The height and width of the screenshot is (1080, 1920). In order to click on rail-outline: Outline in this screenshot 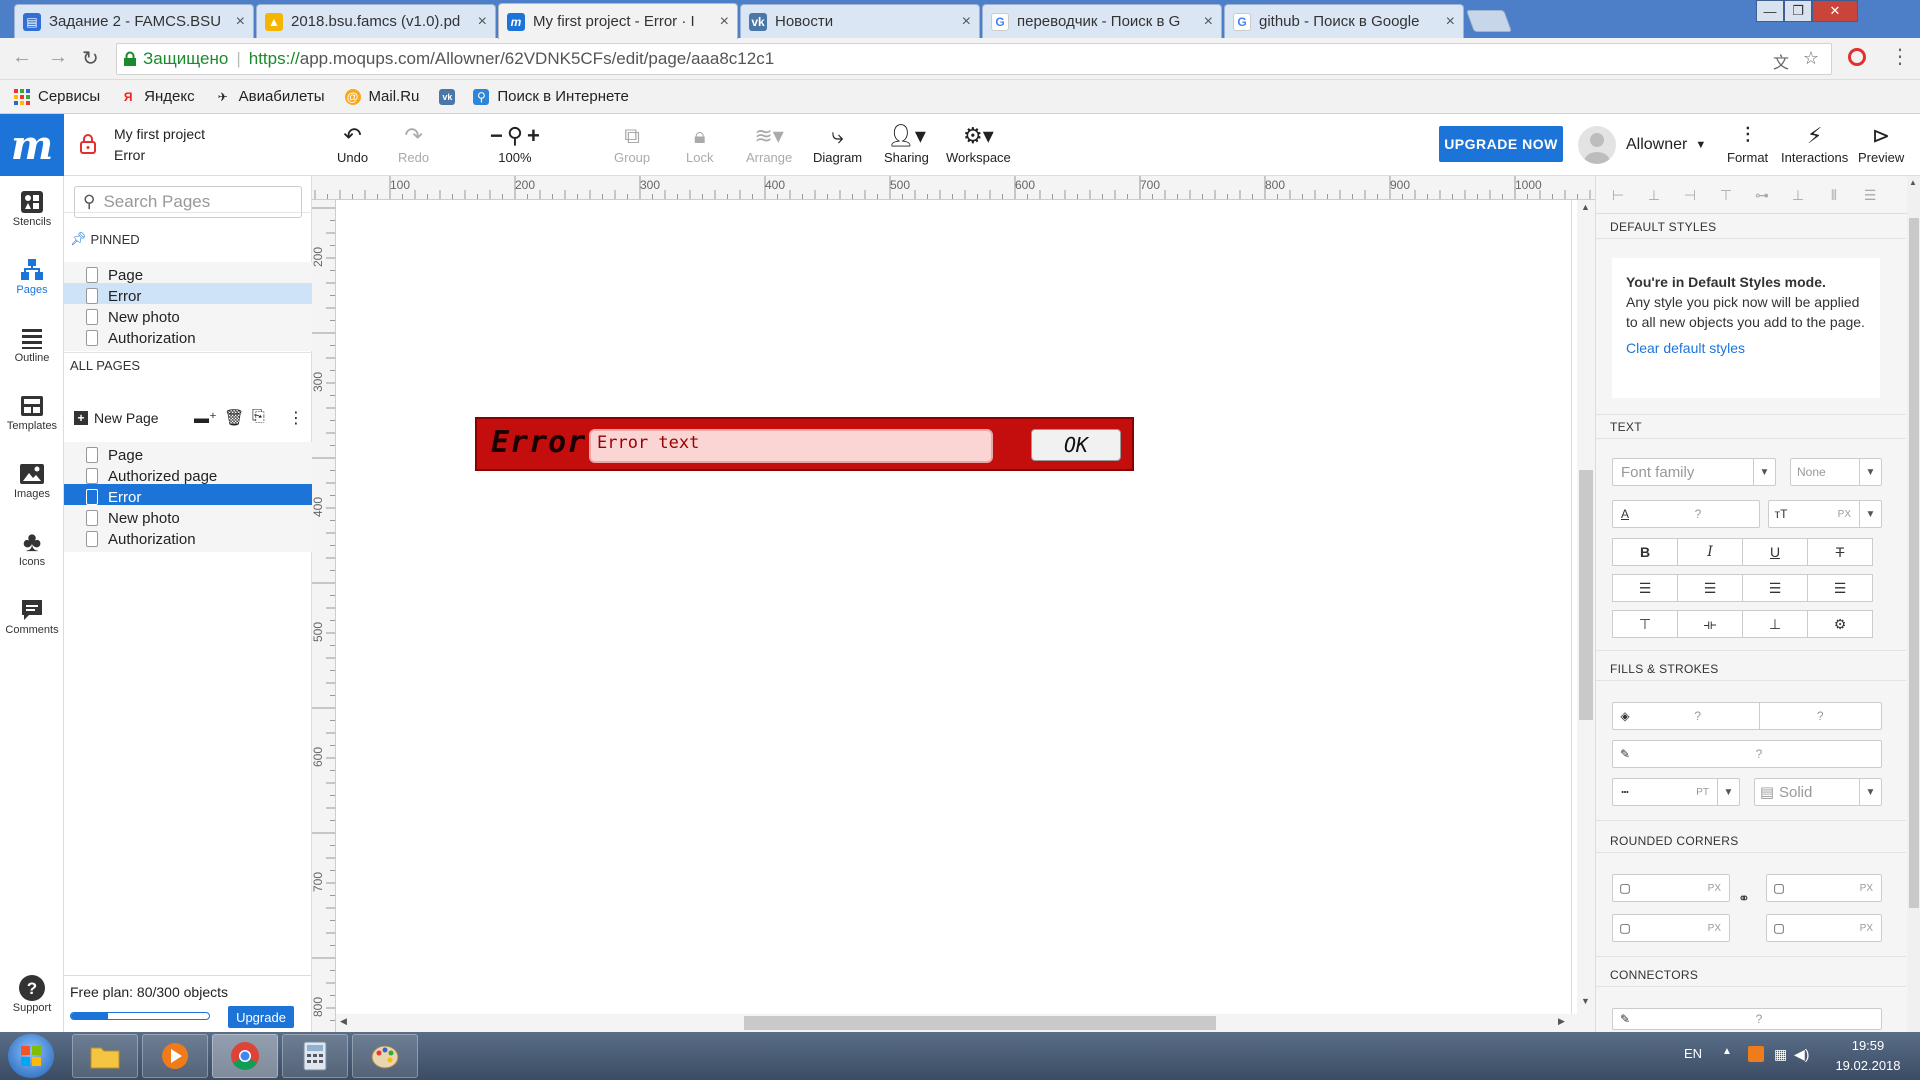, I will do `click(32, 344)`.